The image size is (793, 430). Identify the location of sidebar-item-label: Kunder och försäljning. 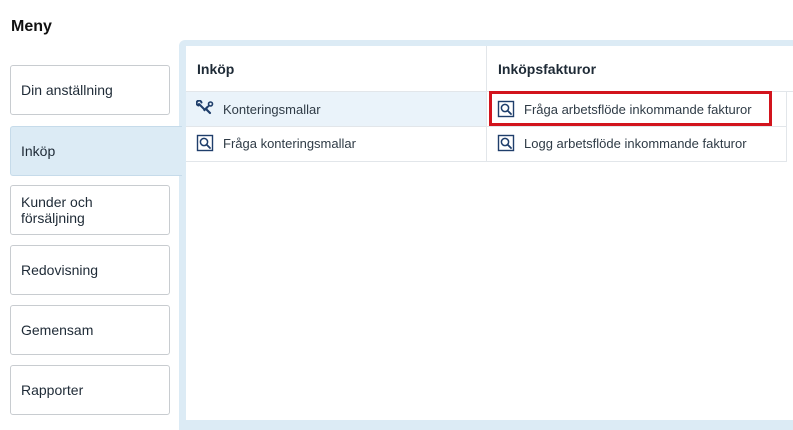
(57, 210).